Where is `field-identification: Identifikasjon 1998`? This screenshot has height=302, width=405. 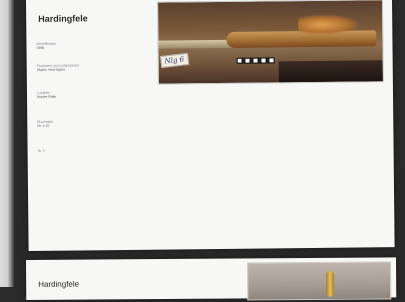 field-identification: Identifikasjon 1998 is located at coordinates (46, 46).